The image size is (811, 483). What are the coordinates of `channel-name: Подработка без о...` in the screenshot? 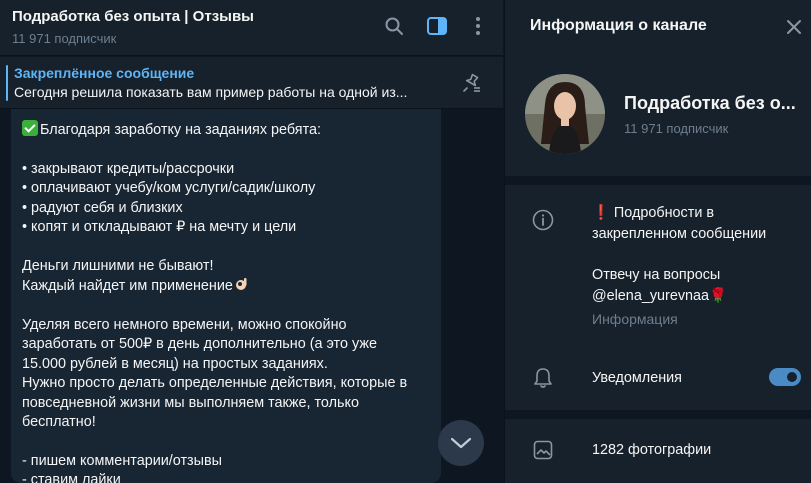 It's located at (710, 103).